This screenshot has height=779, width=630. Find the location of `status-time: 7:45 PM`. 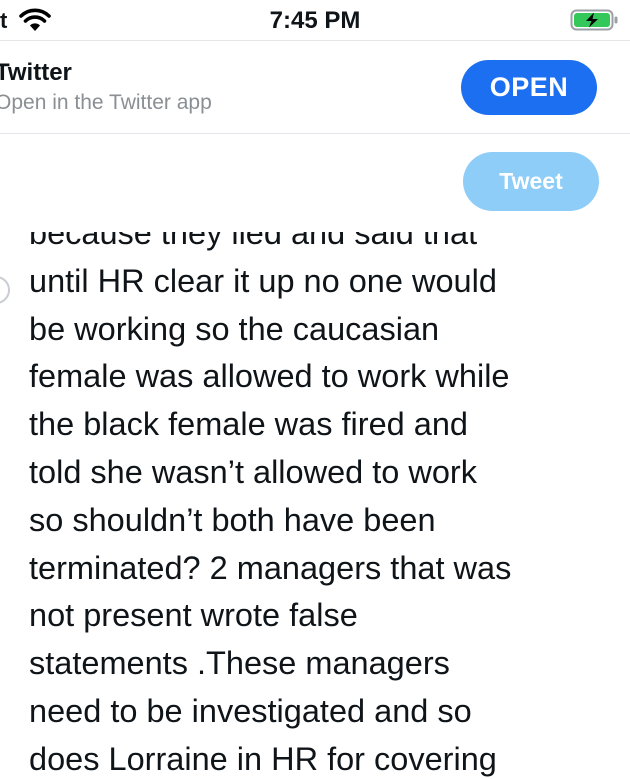

status-time: 7:45 PM is located at coordinates (315, 20).